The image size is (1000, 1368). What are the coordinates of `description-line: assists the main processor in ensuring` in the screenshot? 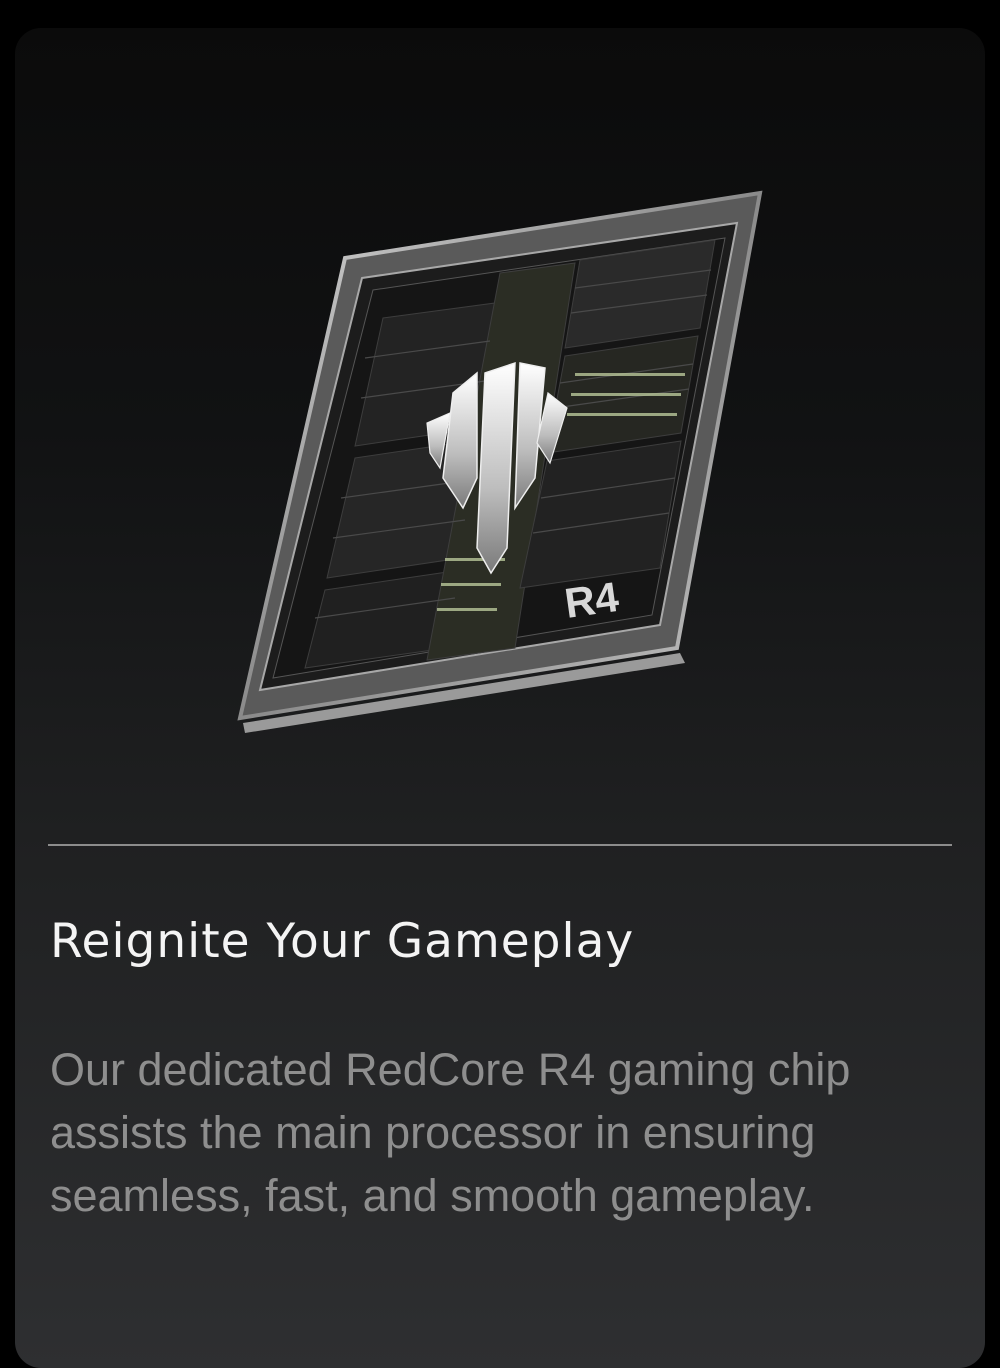 It's located at (433, 1132).